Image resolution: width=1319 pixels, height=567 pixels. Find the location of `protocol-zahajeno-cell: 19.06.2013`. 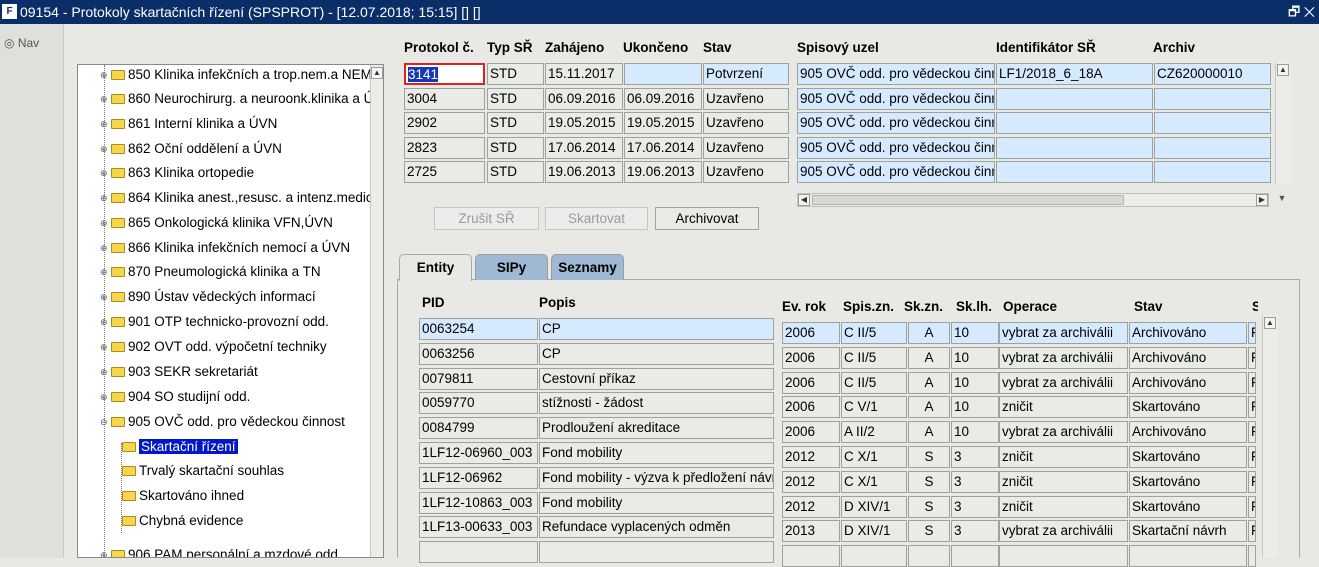

protocol-zahajeno-cell: 19.06.2013 is located at coordinates (584, 172).